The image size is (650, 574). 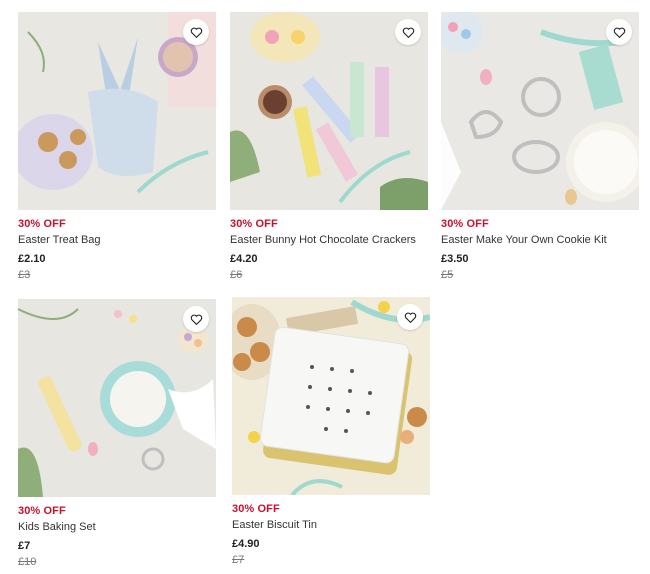 What do you see at coordinates (238, 560) in the screenshot?
I see `original-price: £7` at bounding box center [238, 560].